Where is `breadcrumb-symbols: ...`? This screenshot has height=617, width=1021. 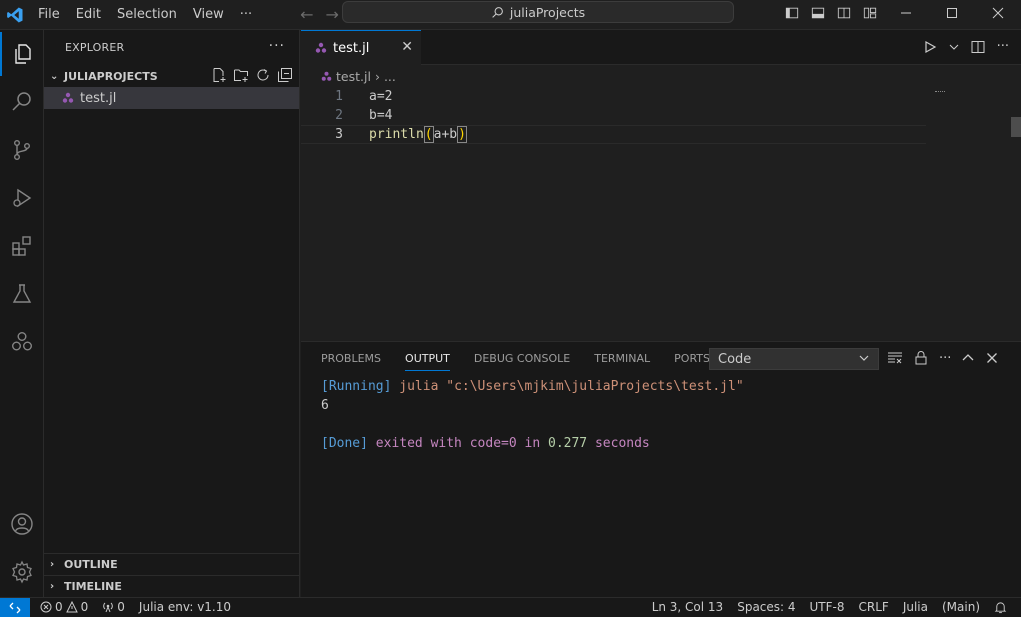
breadcrumb-symbols: ... is located at coordinates (390, 76).